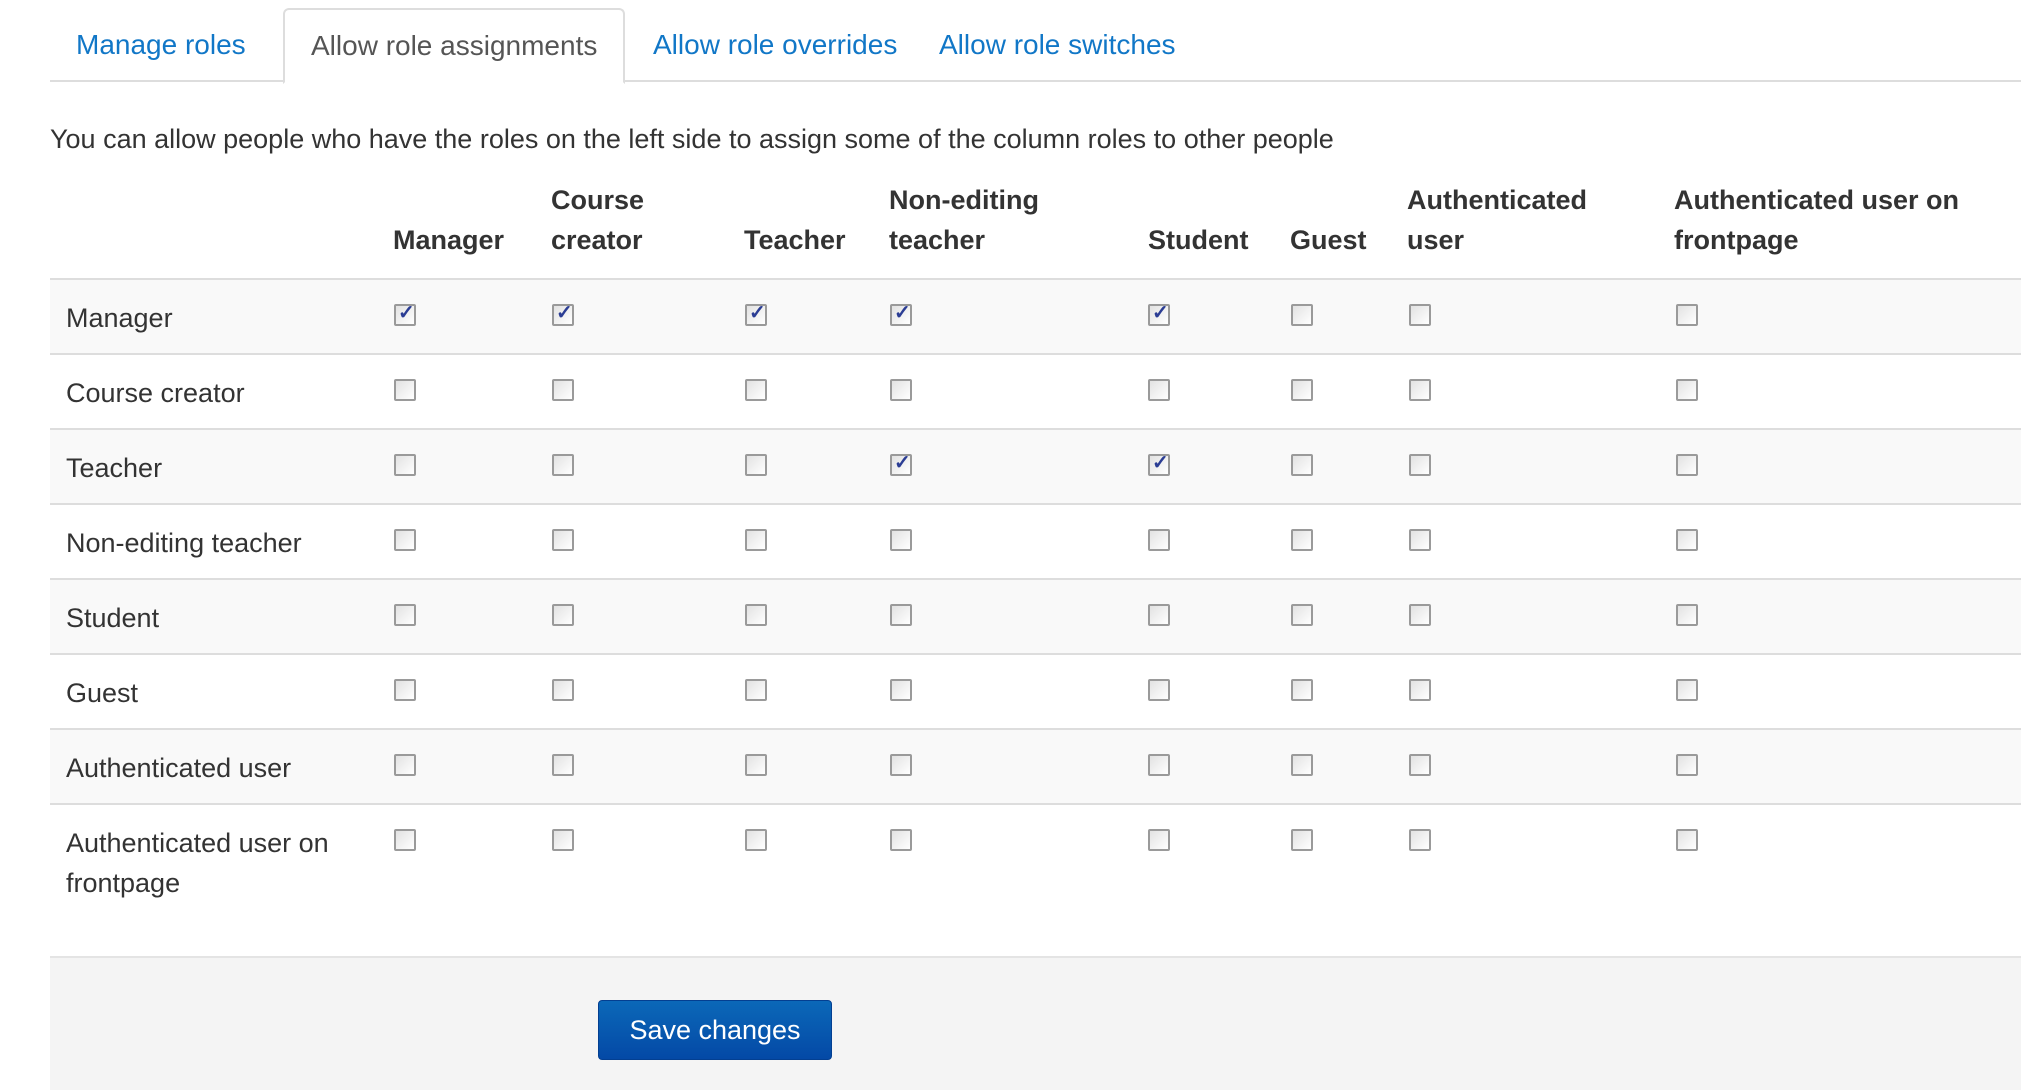 Image resolution: width=2036 pixels, height=1090 pixels. What do you see at coordinates (598, 200) in the screenshot?
I see `column-header-line1: Course` at bounding box center [598, 200].